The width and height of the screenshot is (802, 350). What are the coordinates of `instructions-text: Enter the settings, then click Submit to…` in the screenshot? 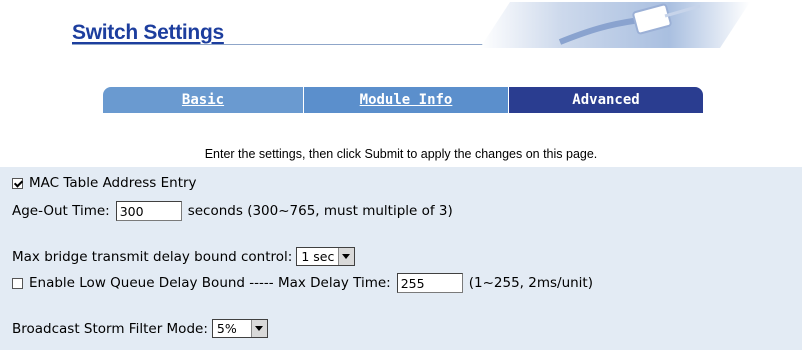 It's located at (401, 154).